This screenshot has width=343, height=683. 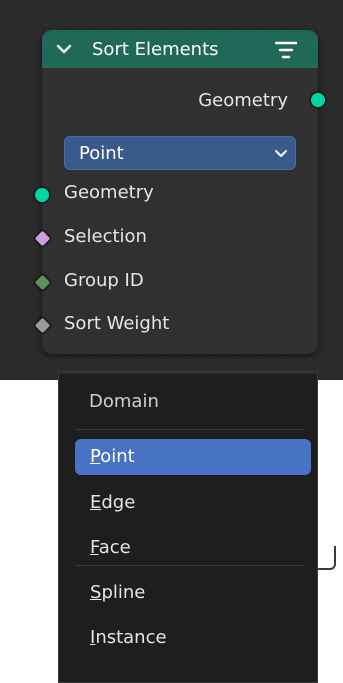 I want to click on output-geometry-socket, so click(x=318, y=100).